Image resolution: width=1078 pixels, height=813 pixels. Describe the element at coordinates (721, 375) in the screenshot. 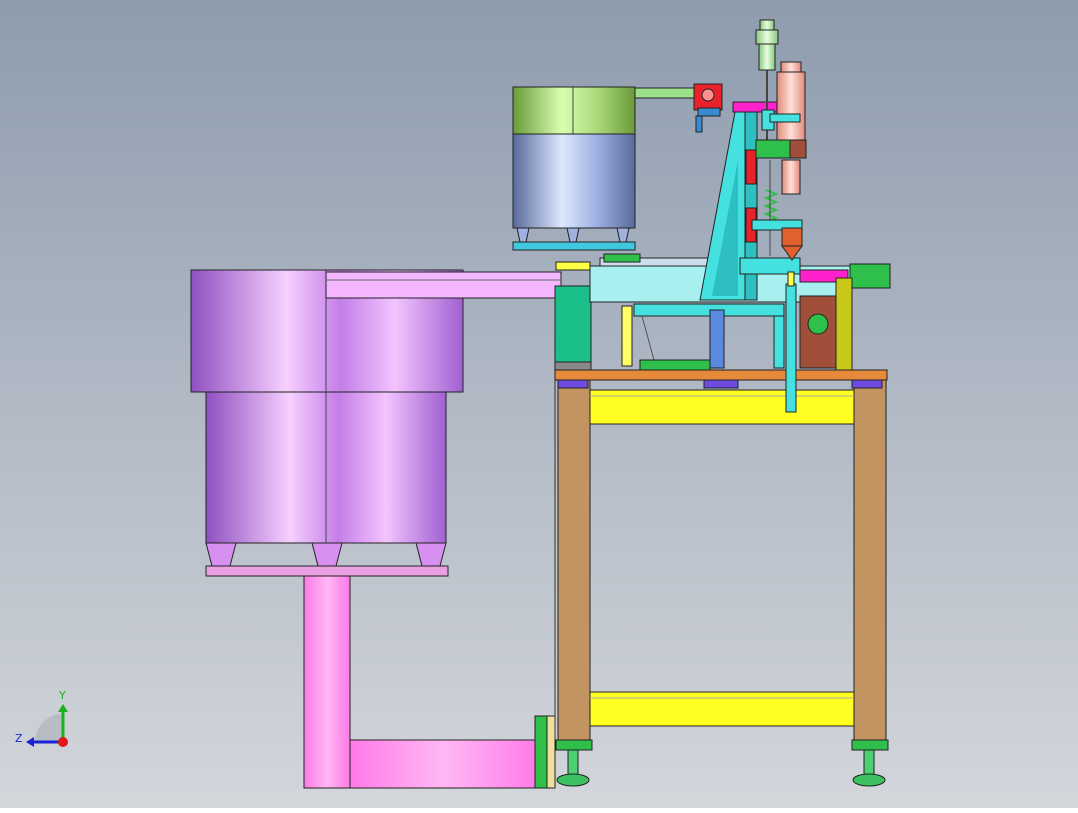

I see `table-top` at that location.